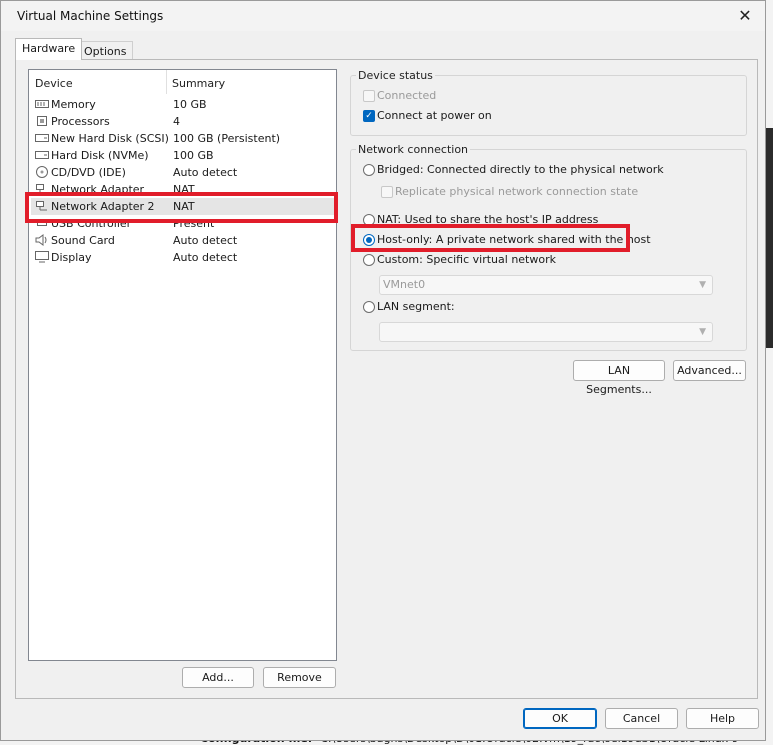  What do you see at coordinates (369, 307) in the screenshot?
I see `lan-segment-radio` at bounding box center [369, 307].